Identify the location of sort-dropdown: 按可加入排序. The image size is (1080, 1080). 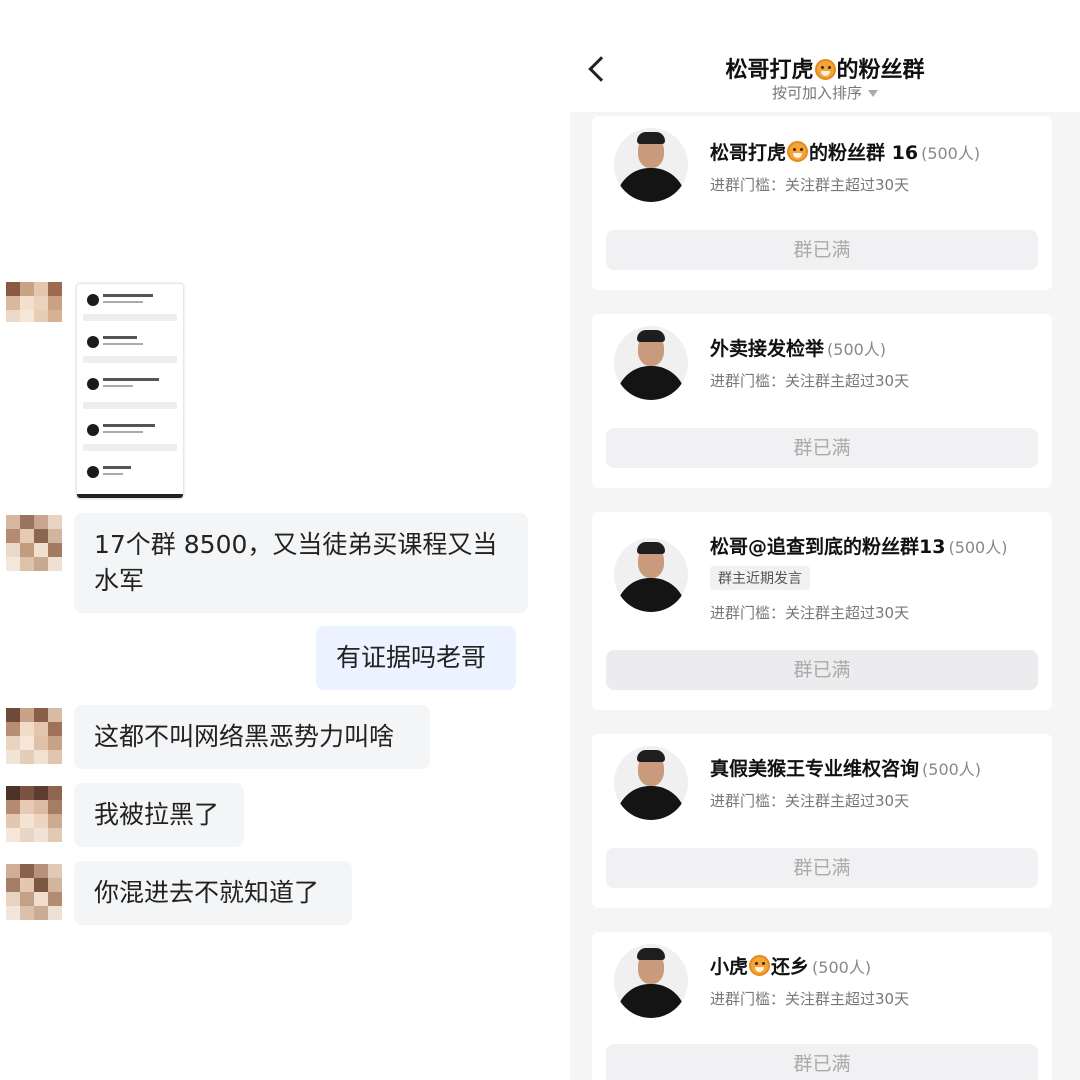
(825, 92).